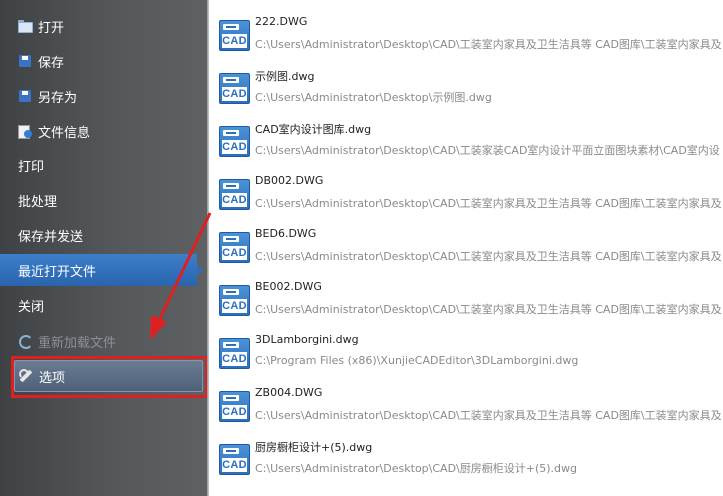  I want to click on menu-item-file-info: 文件信息, so click(101, 131).